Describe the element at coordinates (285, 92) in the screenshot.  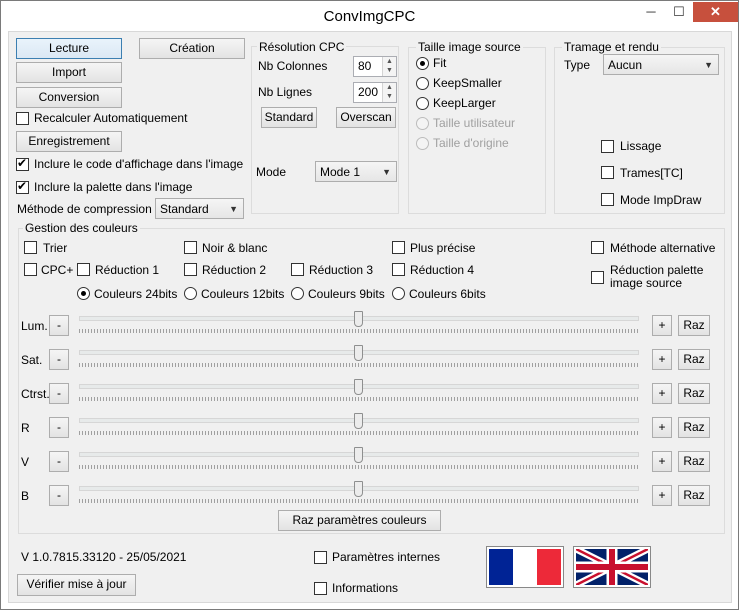
I see `rows-label: Nb Lignes` at that location.